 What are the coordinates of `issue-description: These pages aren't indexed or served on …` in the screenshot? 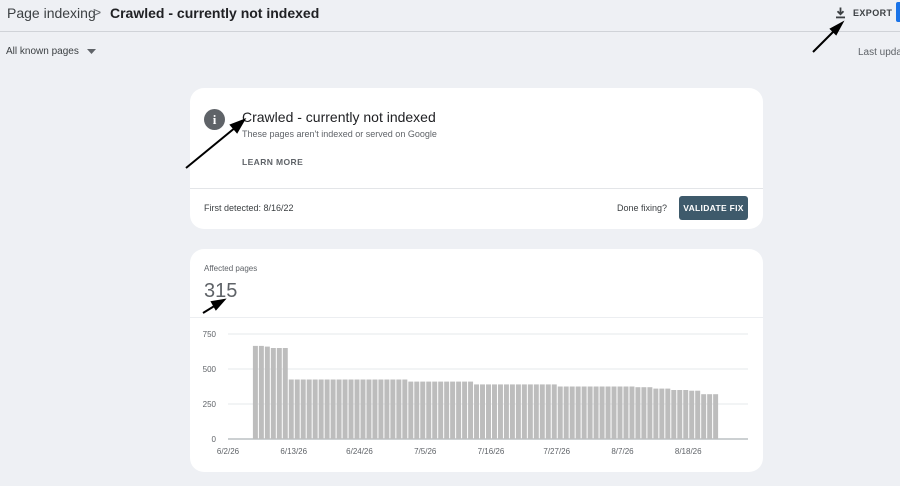 It's located at (339, 134).